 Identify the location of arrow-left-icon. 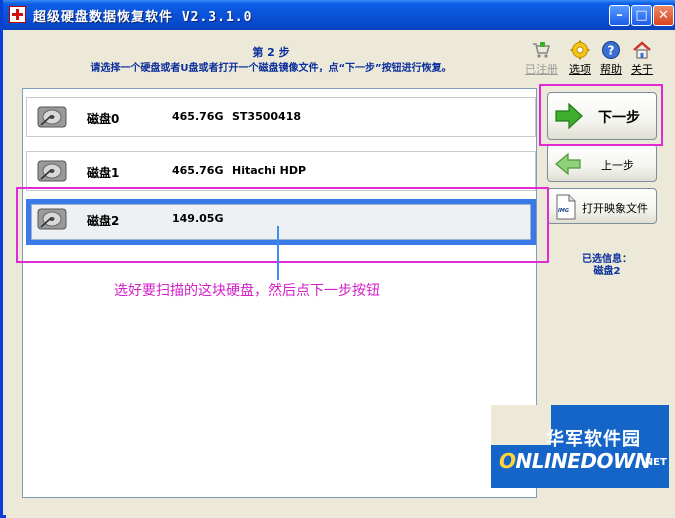
(568, 164).